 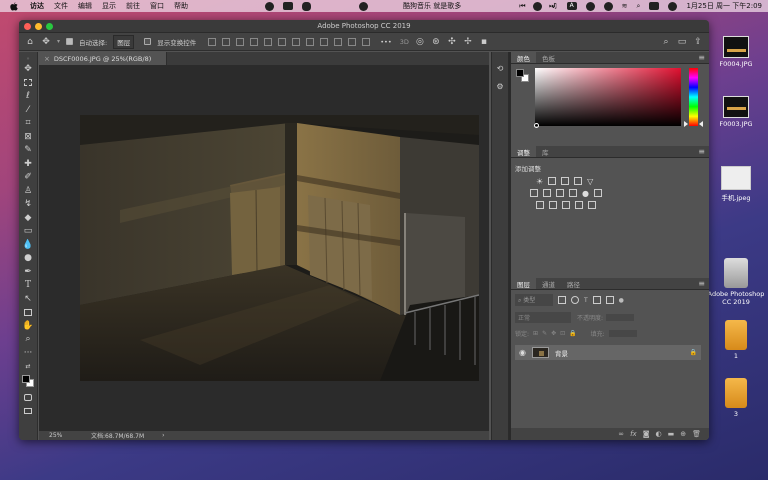 What do you see at coordinates (522, 6) in the screenshot?
I see `prev-track-icon: ⏮` at bounding box center [522, 6].